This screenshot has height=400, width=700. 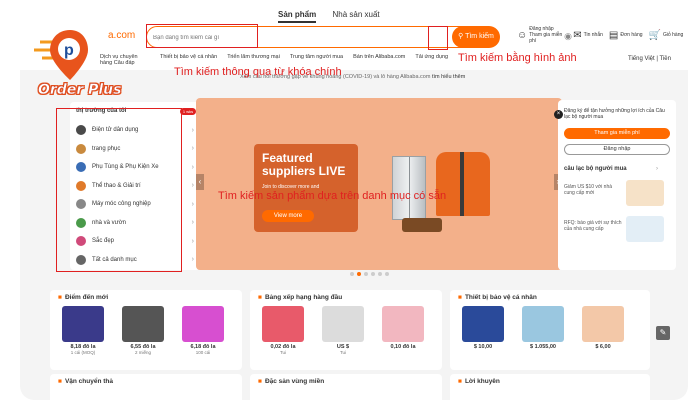 What do you see at coordinates (188, 60) in the screenshot?
I see `catnav-item: Thiết bị bảo vệ cá nhân` at bounding box center [188, 60].